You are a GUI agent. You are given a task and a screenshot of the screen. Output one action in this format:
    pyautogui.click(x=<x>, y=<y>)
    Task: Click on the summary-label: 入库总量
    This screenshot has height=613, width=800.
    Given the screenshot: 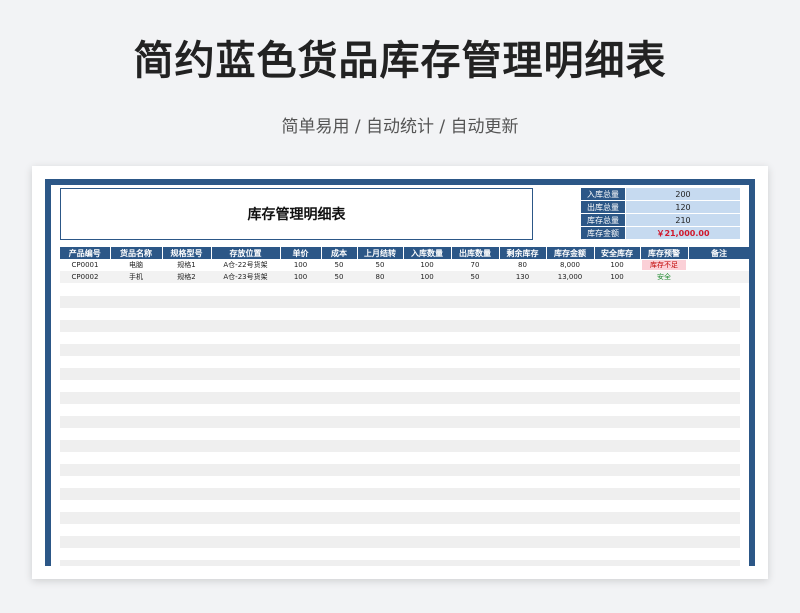 What is the action you would take?
    pyautogui.click(x=603, y=194)
    